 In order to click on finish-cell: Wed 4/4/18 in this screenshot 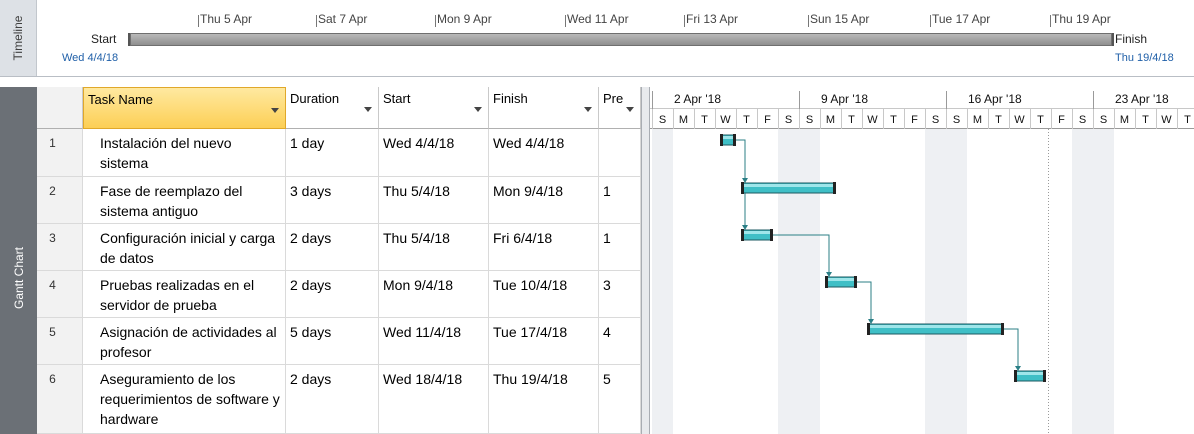, I will do `click(544, 153)`.